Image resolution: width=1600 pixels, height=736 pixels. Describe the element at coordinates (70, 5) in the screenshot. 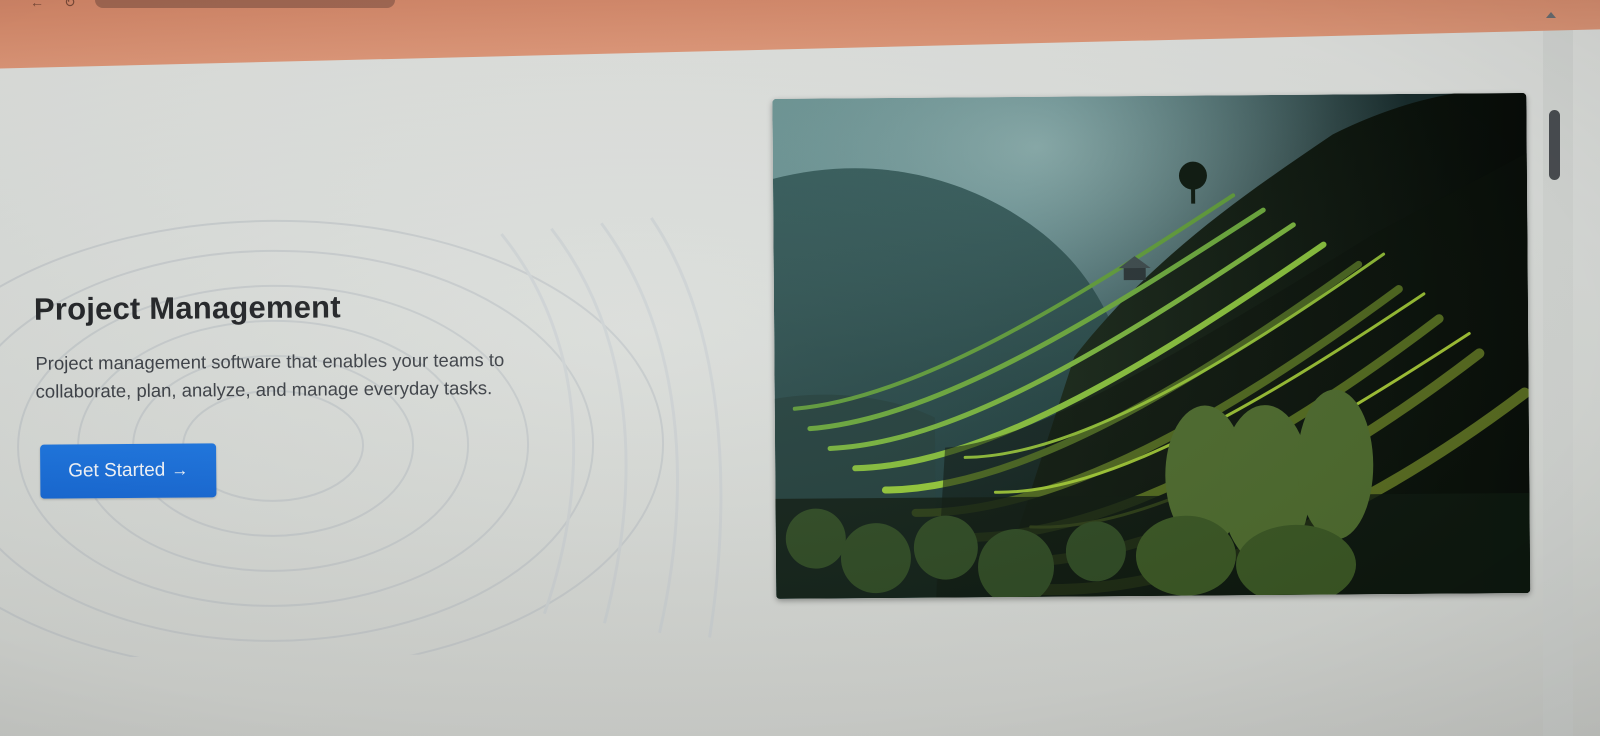

I see `forward-icon: ↻` at that location.